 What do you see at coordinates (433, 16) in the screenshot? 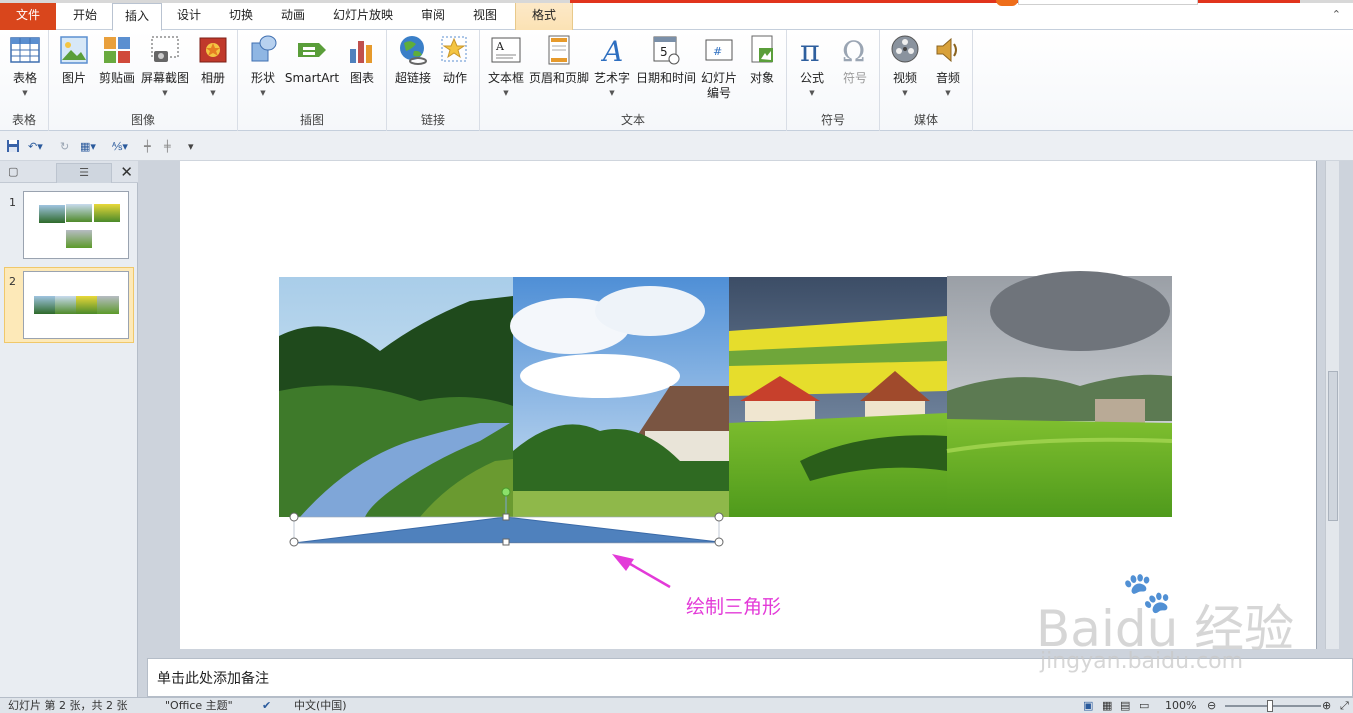
I see `tab-review: 审阅` at bounding box center [433, 16].